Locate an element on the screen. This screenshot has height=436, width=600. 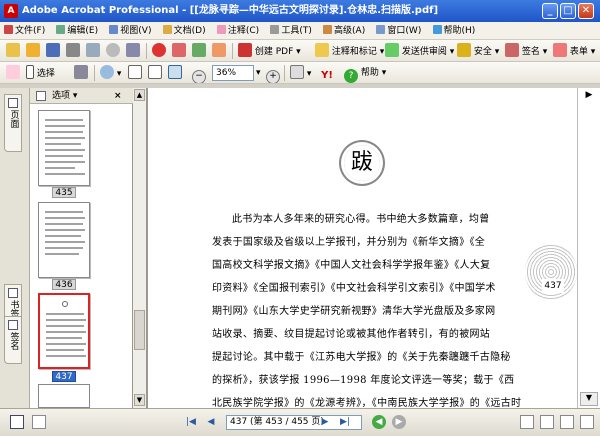
attach-button is located at coordinates (133, 51).